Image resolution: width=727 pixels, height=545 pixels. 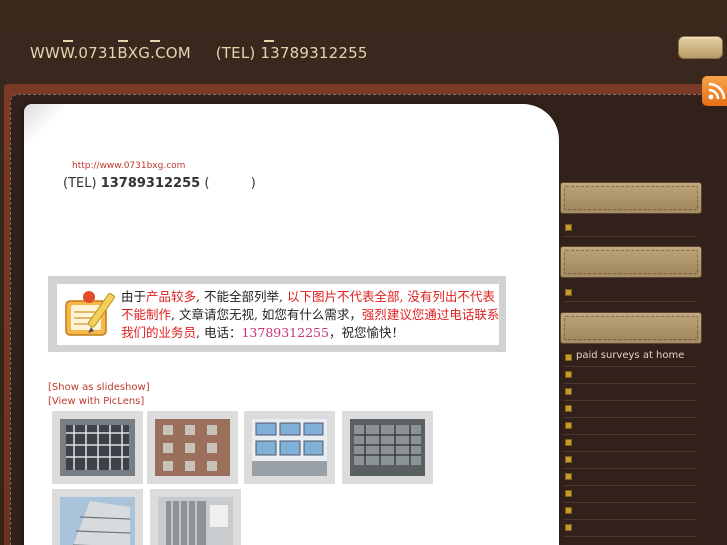 What do you see at coordinates (228, 183) in the screenshot?
I see `tel-suffix: ( )` at bounding box center [228, 183].